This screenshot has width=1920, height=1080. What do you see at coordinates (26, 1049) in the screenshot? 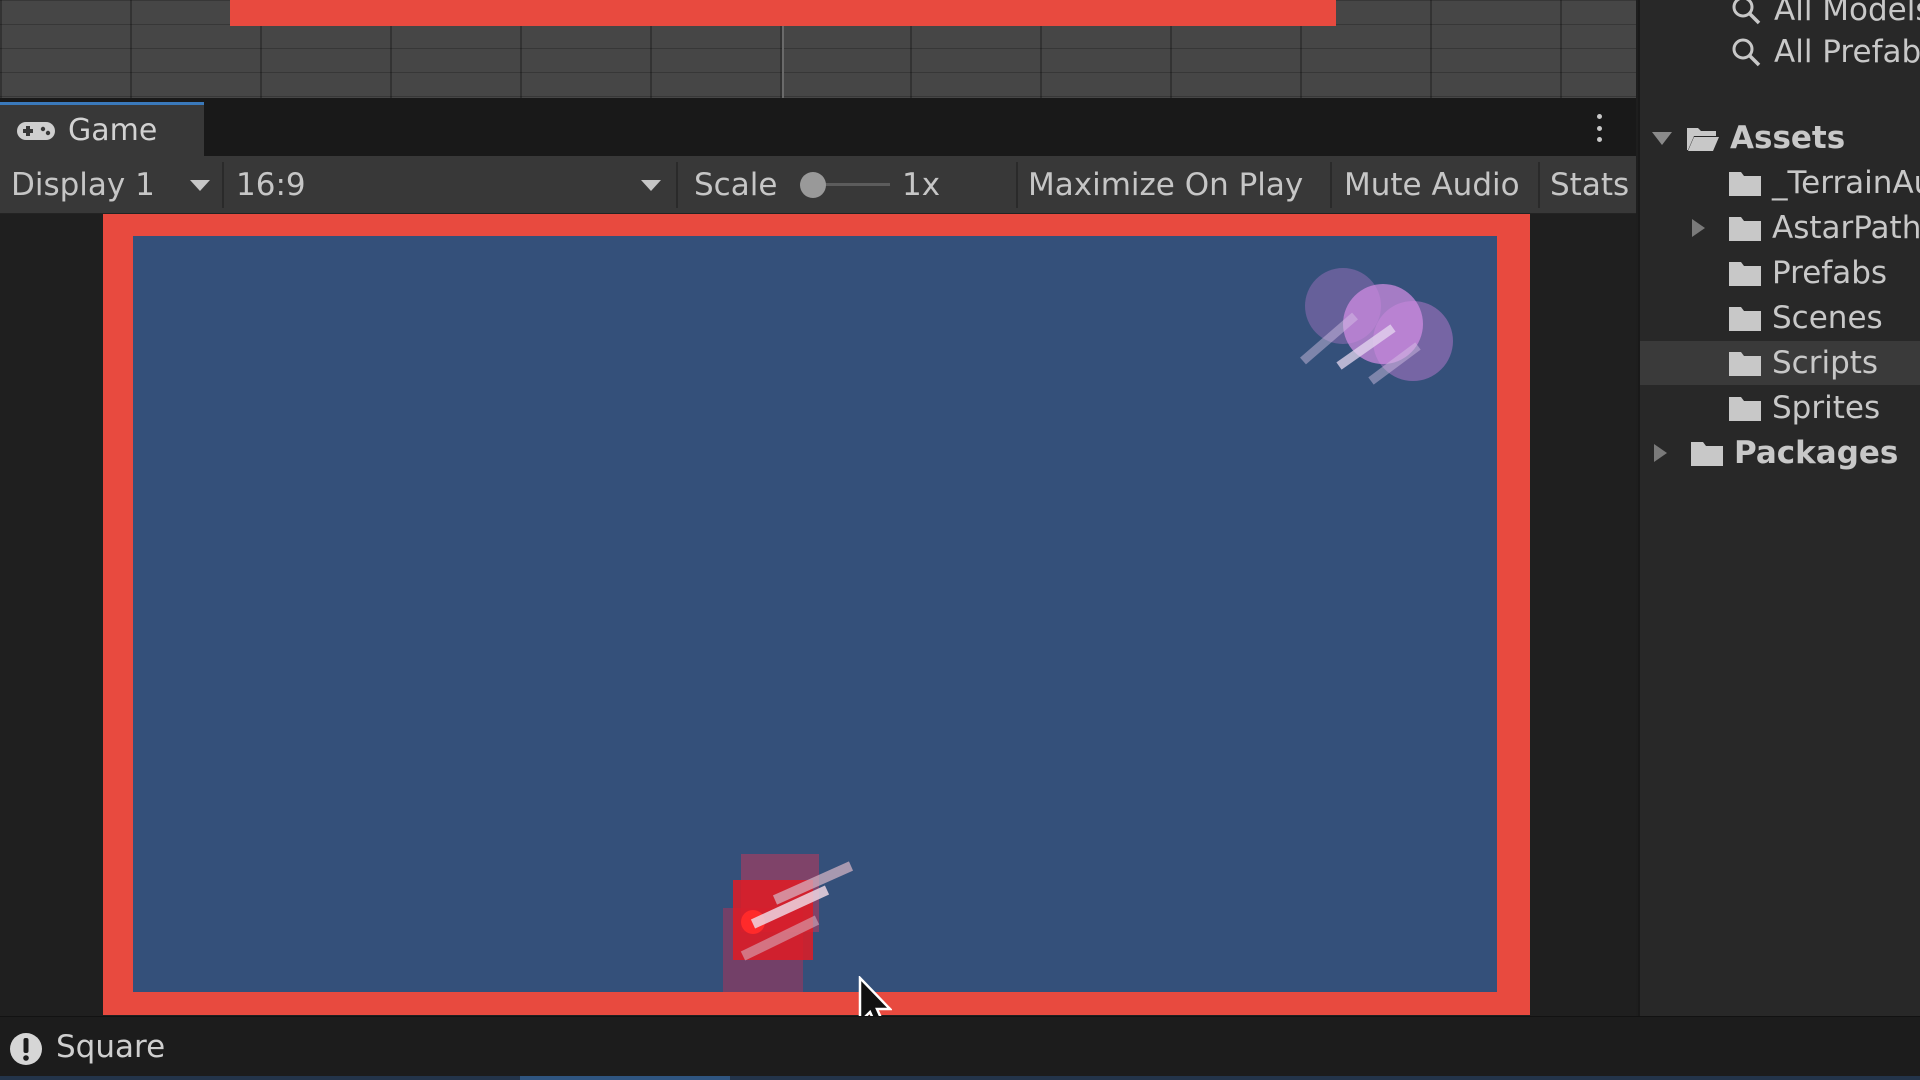
I see `warning-icon` at bounding box center [26, 1049].